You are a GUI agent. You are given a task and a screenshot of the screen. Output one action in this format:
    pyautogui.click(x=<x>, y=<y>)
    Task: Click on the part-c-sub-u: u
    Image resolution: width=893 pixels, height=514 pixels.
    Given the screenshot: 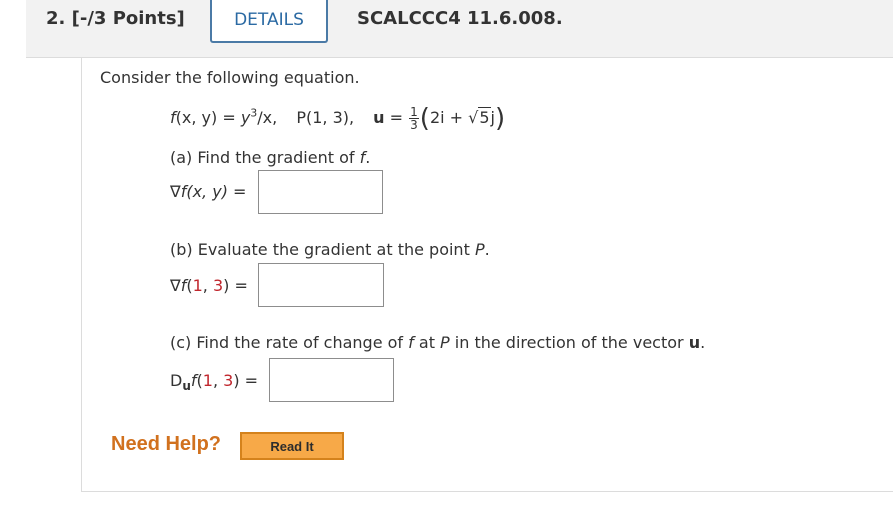 What is the action you would take?
    pyautogui.click(x=186, y=386)
    